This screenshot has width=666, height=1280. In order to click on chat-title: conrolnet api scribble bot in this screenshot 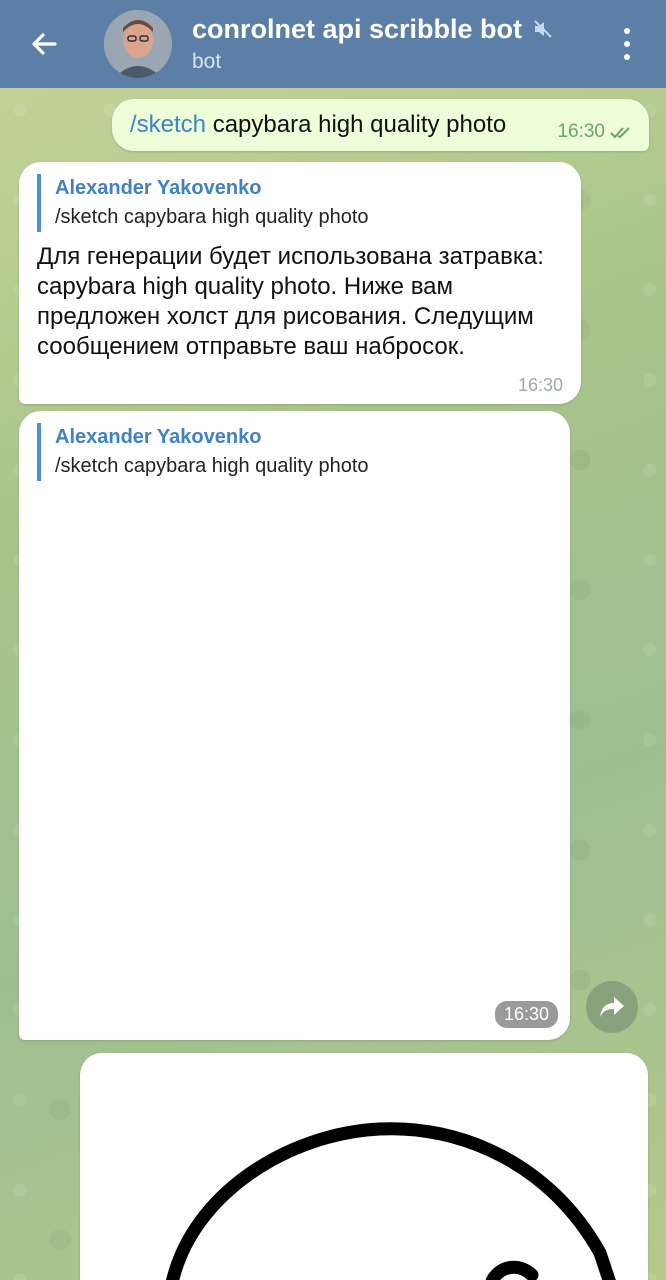, I will do `click(357, 29)`.